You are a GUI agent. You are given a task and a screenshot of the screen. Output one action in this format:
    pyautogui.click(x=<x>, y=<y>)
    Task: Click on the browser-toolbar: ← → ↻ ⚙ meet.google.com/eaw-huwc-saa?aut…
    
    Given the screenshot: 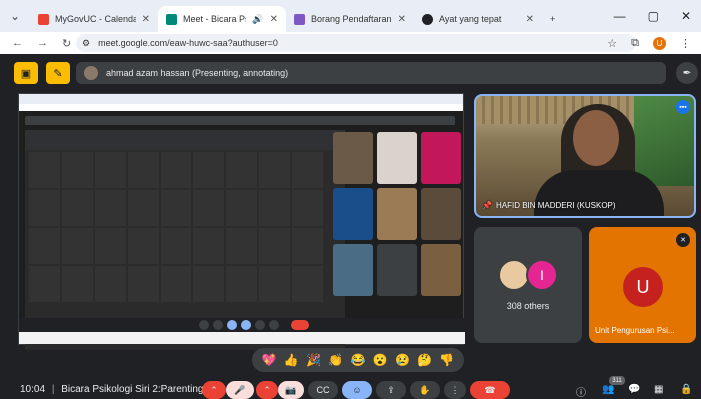 What is the action you would take?
    pyautogui.click(x=350, y=43)
    